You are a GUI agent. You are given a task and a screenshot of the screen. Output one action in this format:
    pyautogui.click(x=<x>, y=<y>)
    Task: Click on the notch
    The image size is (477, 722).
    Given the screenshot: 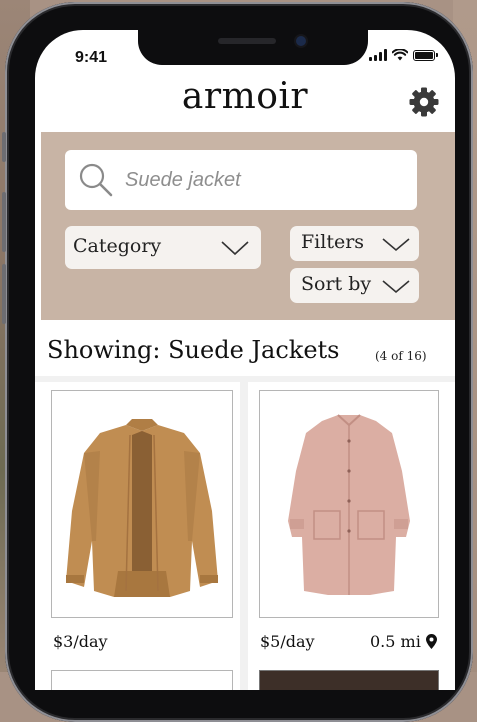 What is the action you would take?
    pyautogui.click(x=253, y=47)
    